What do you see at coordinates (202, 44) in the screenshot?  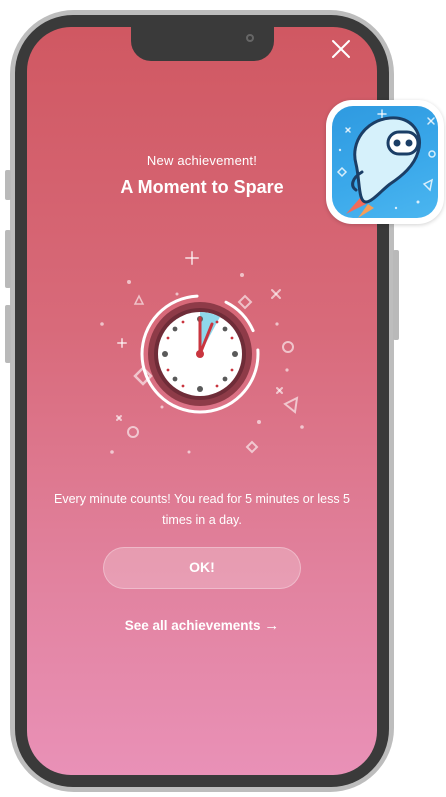 I see `notch` at bounding box center [202, 44].